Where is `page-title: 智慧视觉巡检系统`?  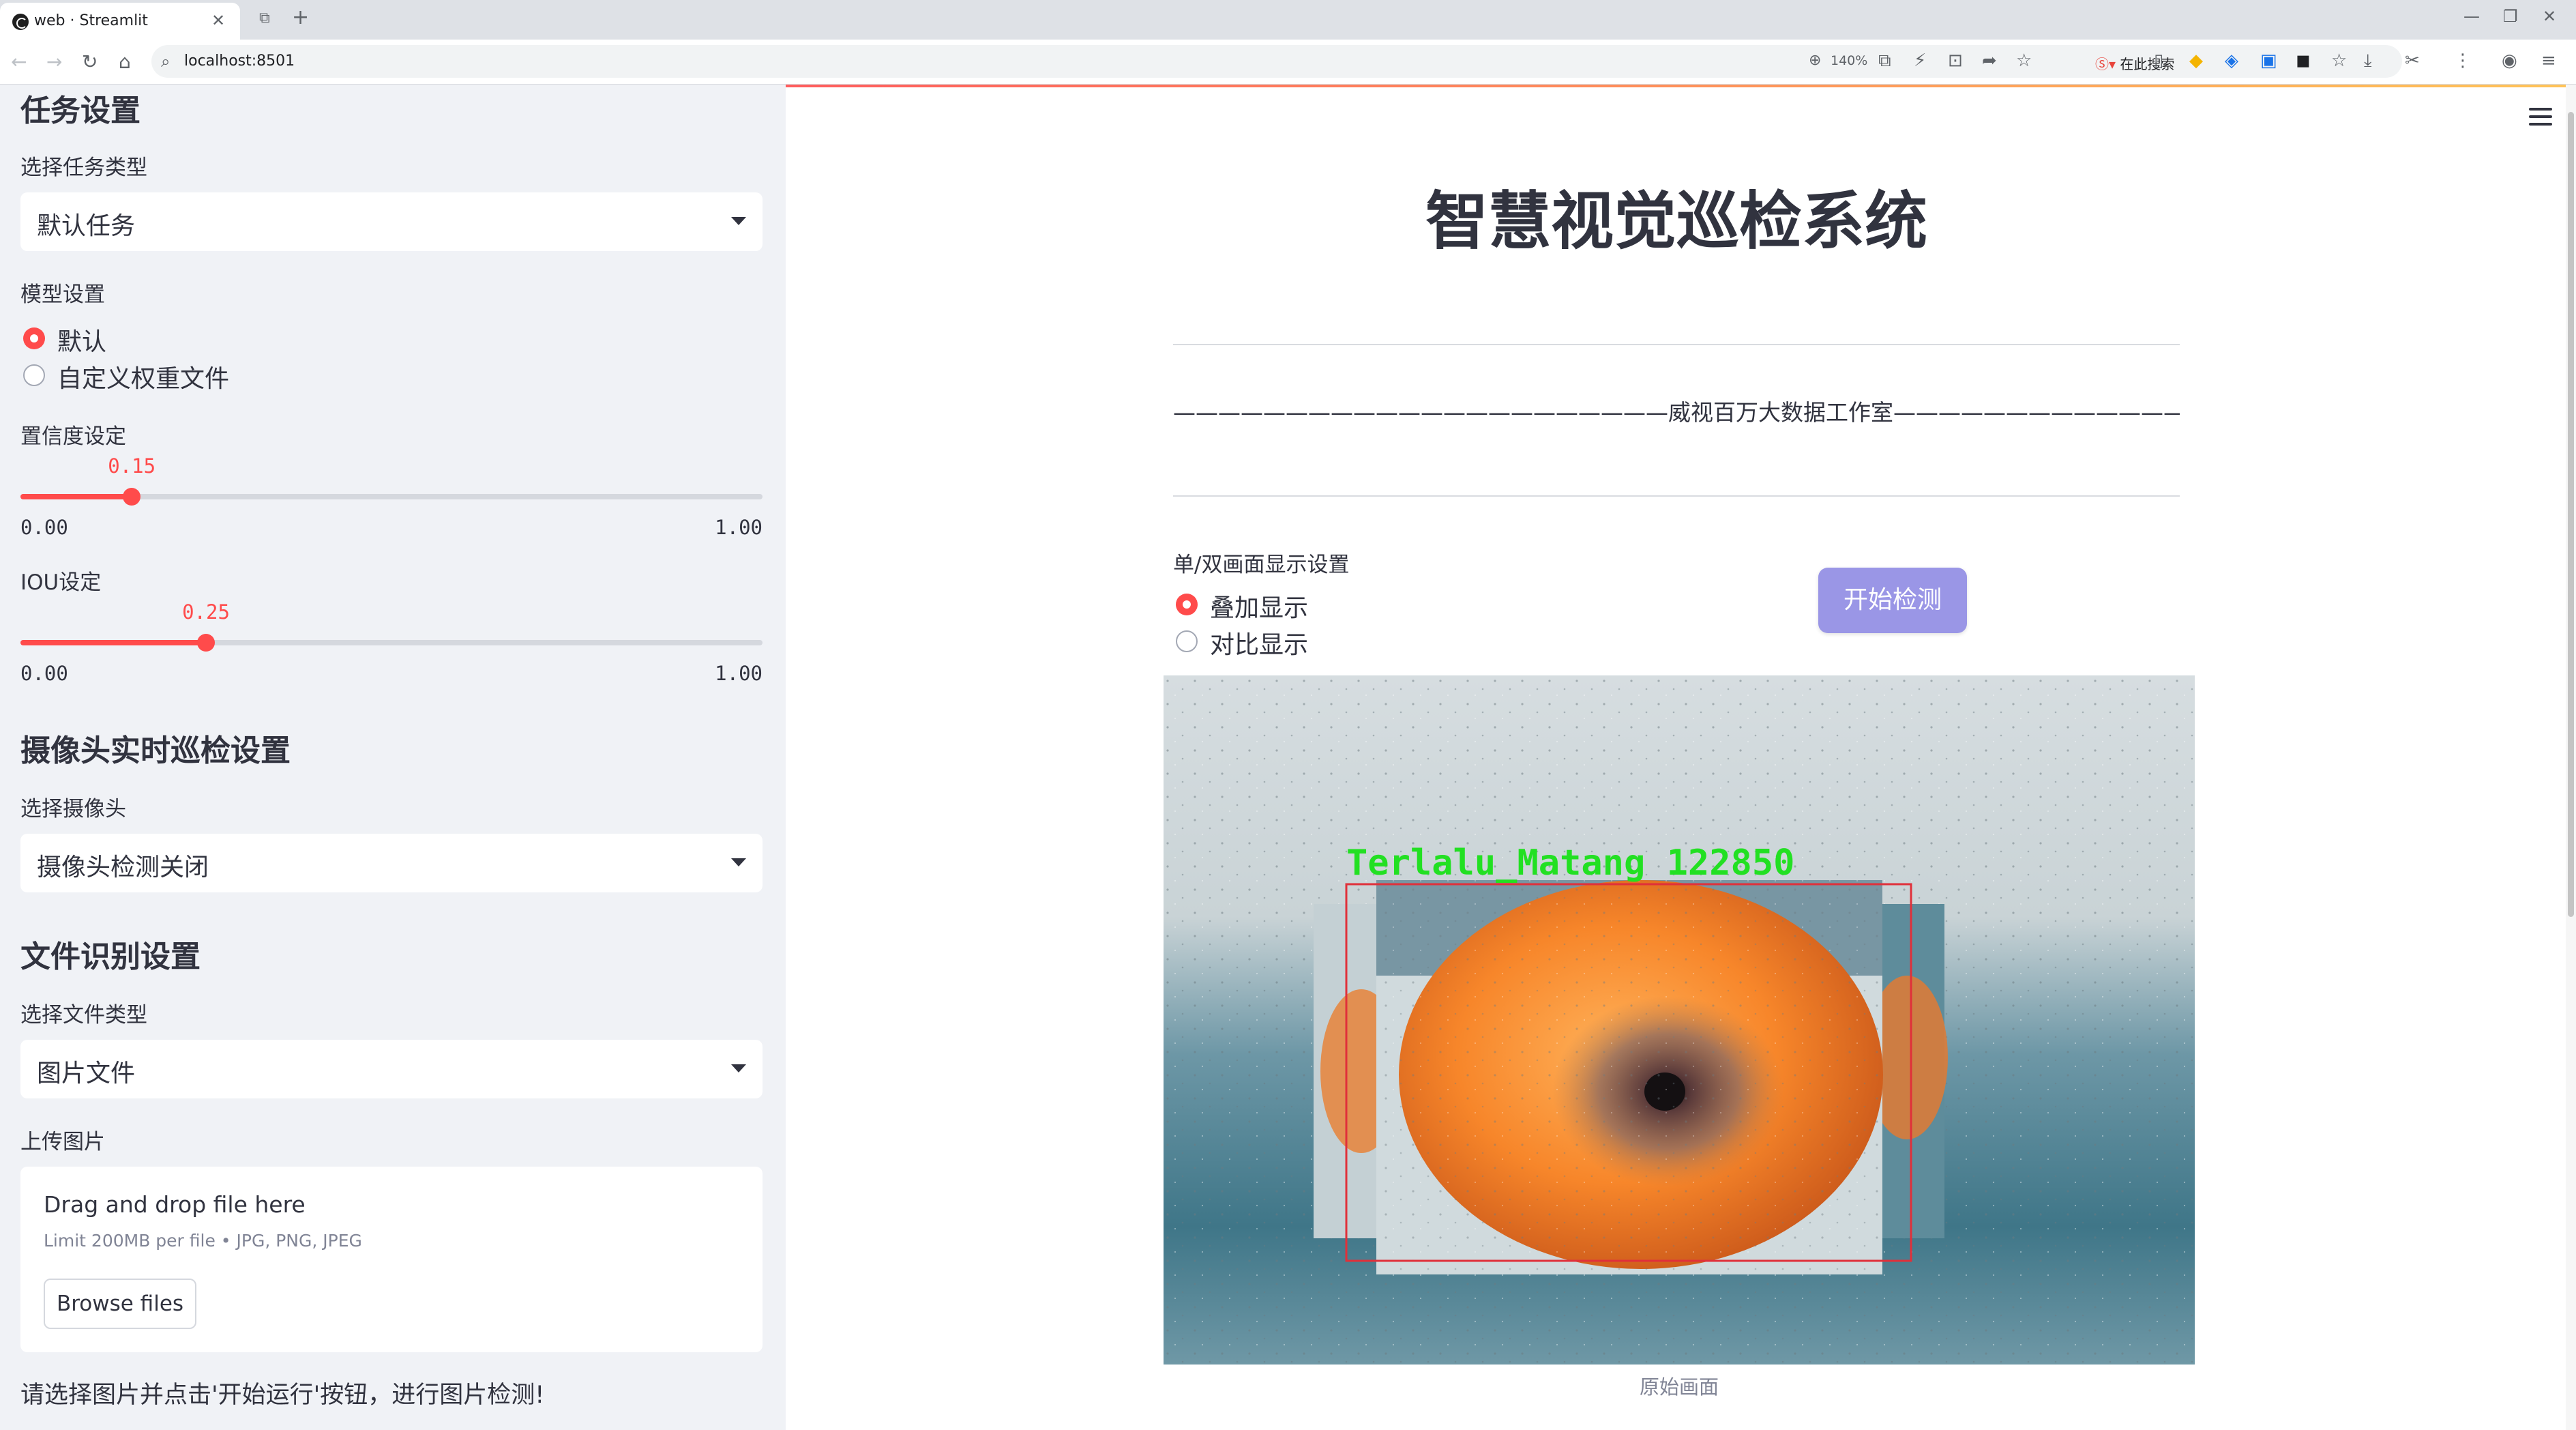
page-title: 智慧视觉巡检系统 is located at coordinates (1676, 221).